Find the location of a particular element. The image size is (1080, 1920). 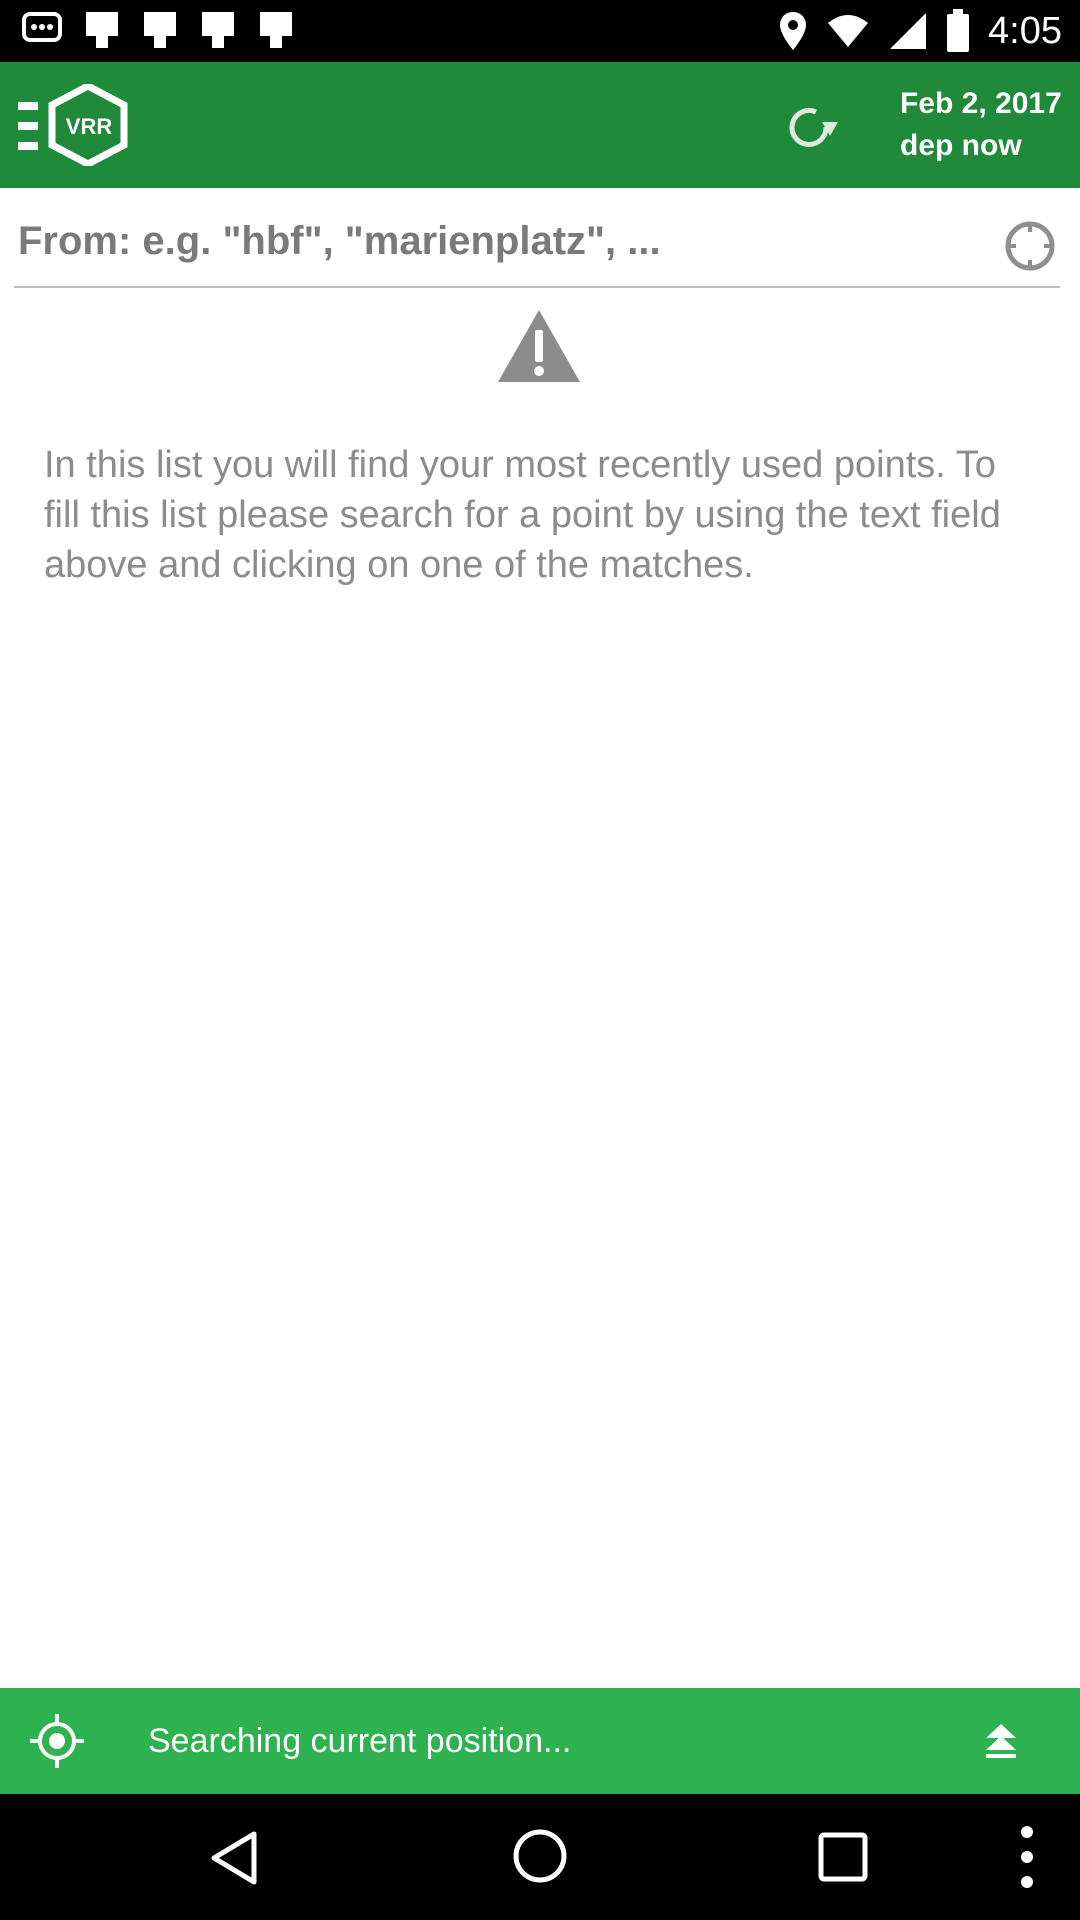

wifi-icon is located at coordinates (848, 31).